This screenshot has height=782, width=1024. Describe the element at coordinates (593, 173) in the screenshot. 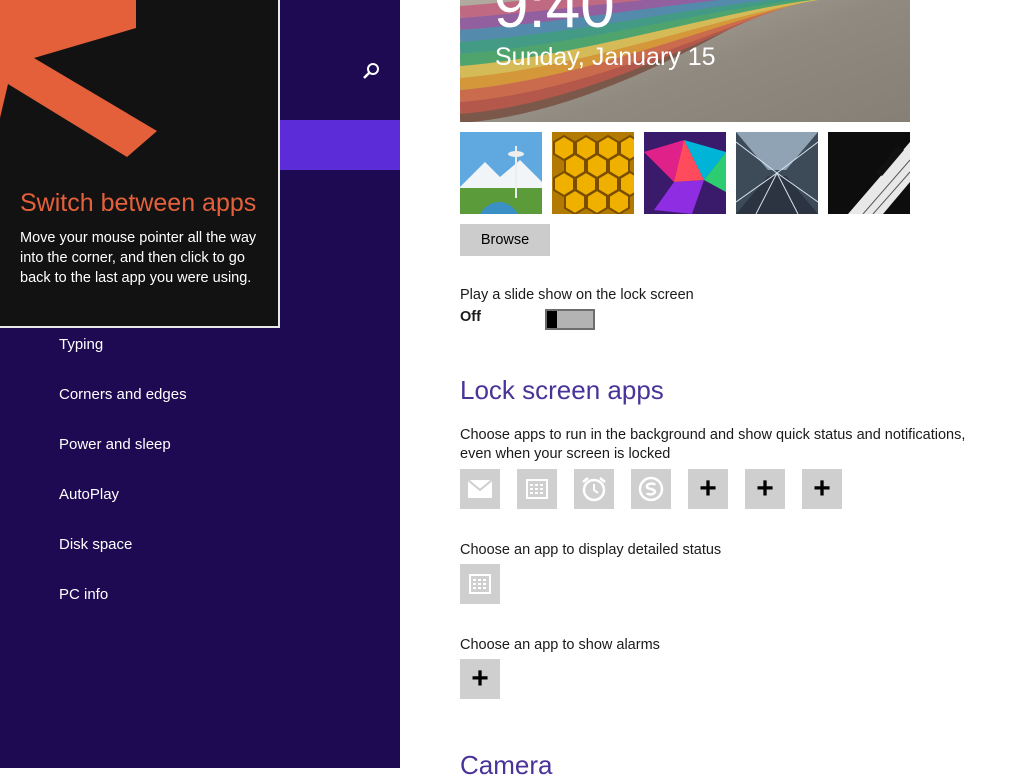

I see `honeycomb-thumbnail` at that location.